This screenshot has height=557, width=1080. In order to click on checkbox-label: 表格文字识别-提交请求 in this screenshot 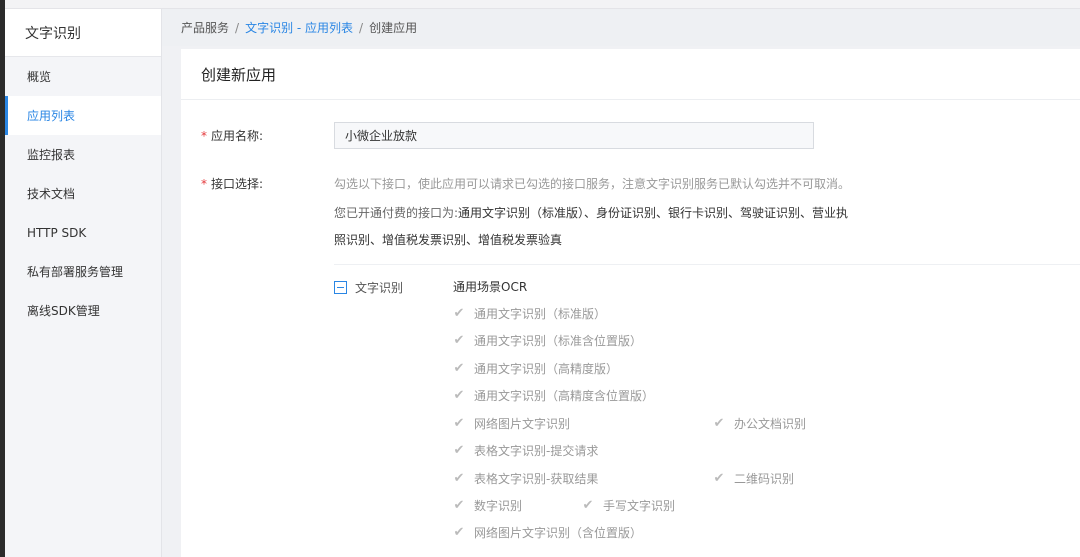, I will do `click(536, 451)`.